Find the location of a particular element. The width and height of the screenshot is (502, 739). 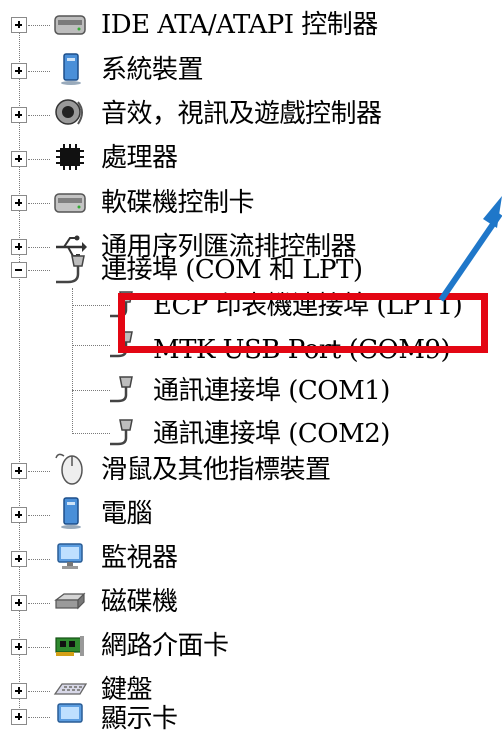

annotation-arrow is located at coordinates (470, 249).